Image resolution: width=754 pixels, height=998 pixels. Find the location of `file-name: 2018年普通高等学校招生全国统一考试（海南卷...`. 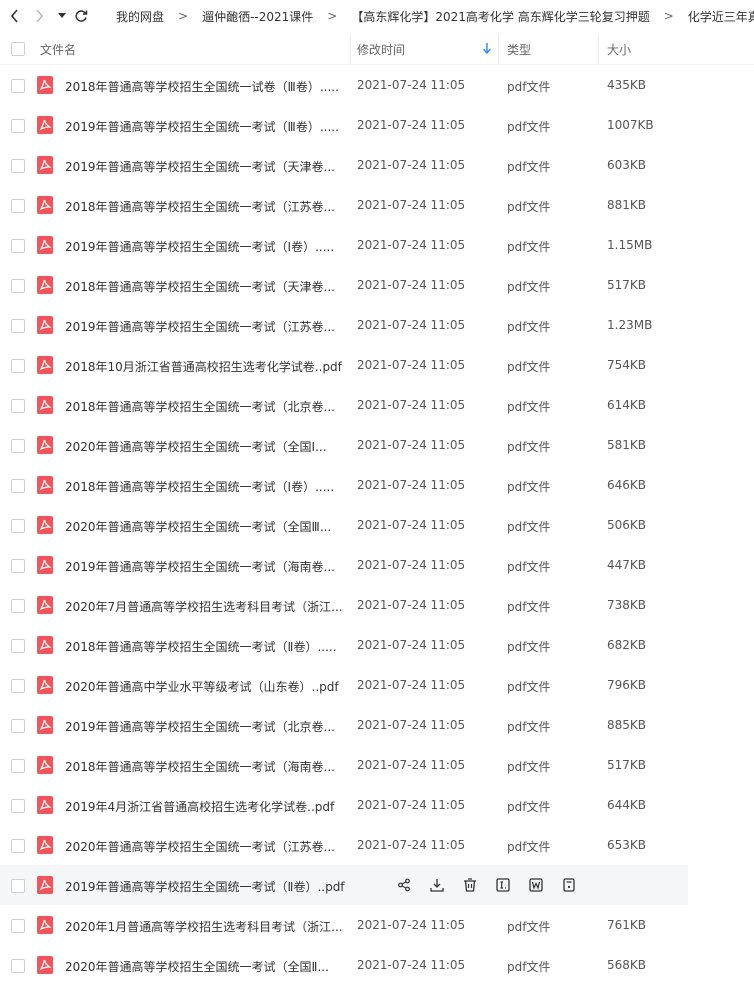

file-name: 2018年普通高等学校招生全国统一考试（海南卷... is located at coordinates (200, 766).